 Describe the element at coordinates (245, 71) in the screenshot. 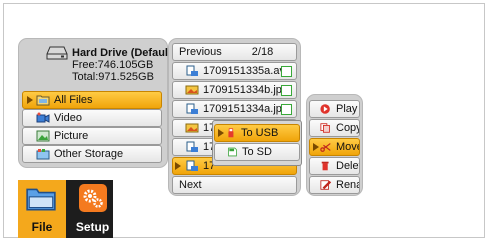

I see `file-name: 1709151335a.avi` at that location.